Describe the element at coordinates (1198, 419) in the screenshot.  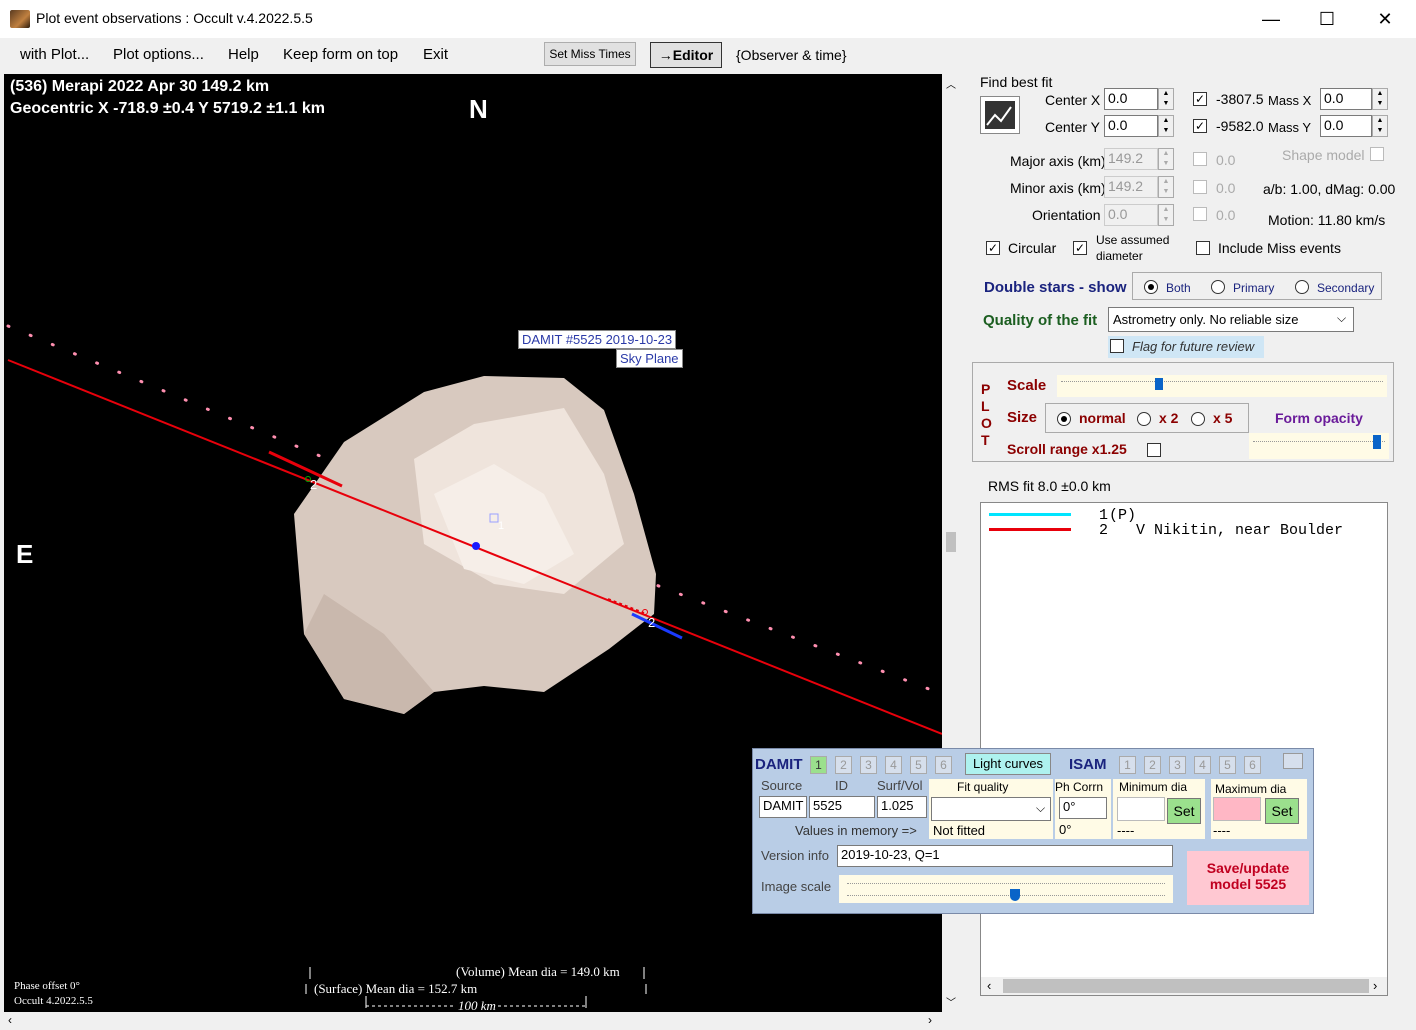
I see `size-x5-radio` at that location.